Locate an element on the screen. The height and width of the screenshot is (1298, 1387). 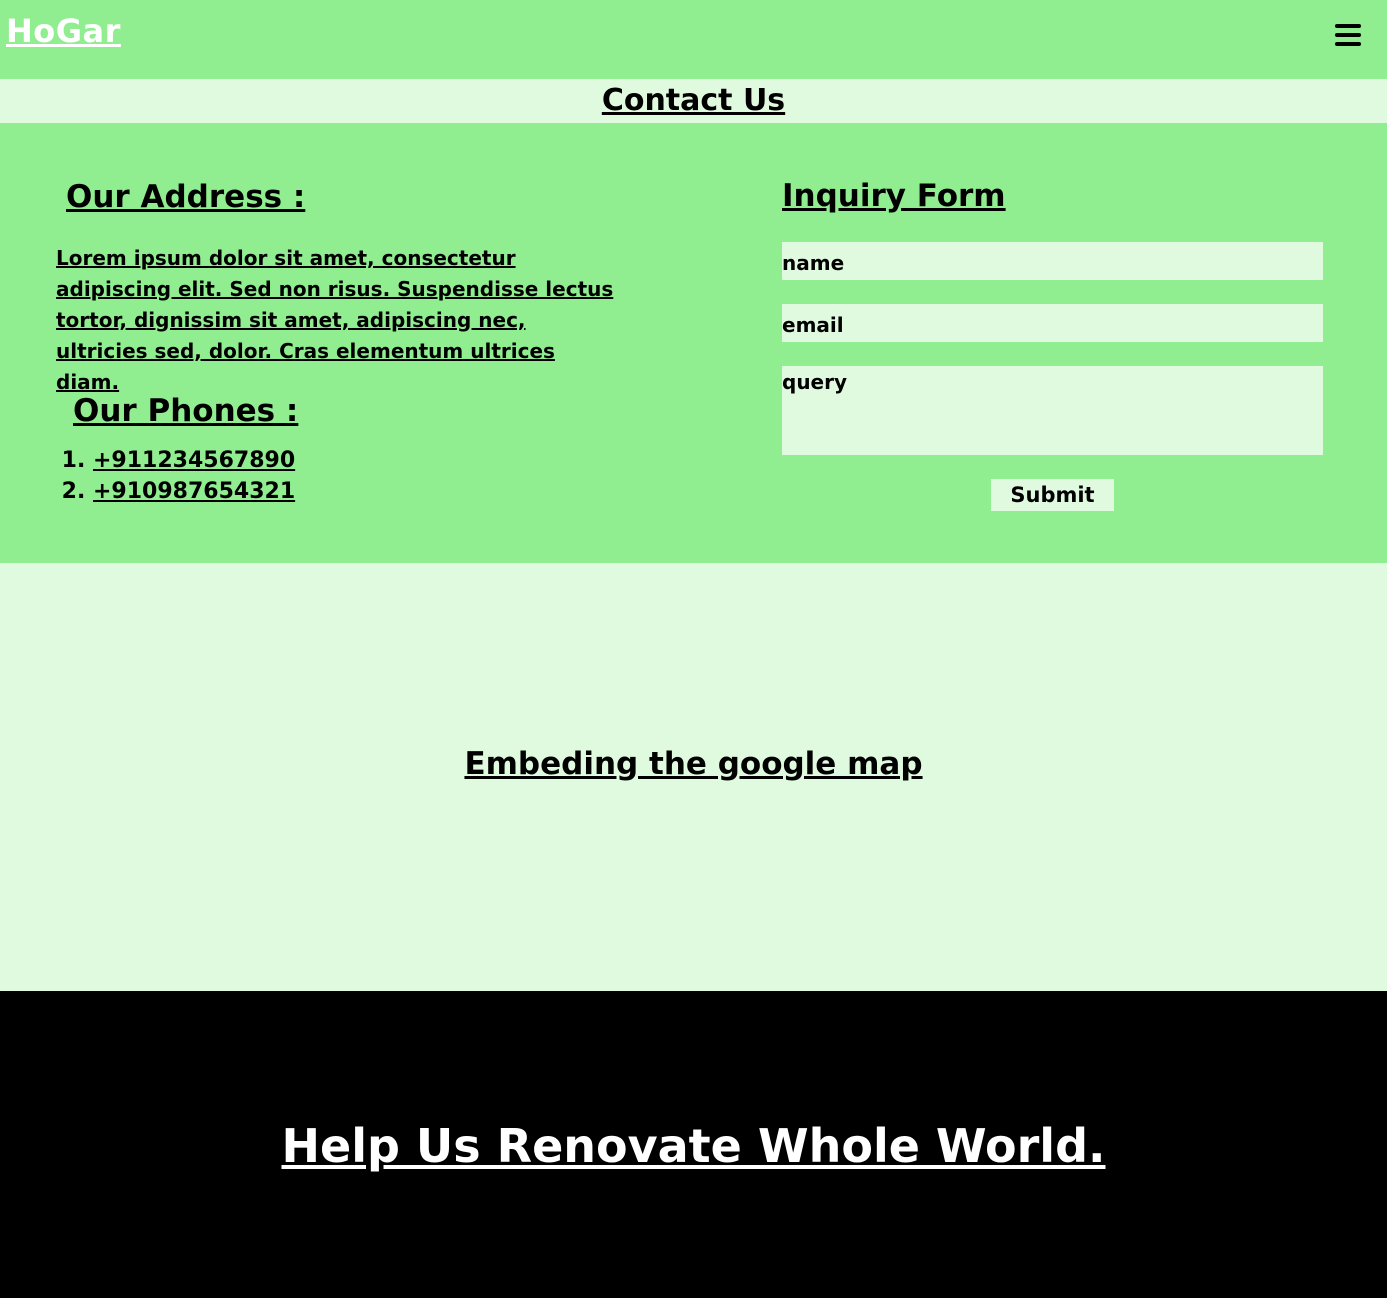
phone-link: +910987654321 is located at coordinates (194, 491).